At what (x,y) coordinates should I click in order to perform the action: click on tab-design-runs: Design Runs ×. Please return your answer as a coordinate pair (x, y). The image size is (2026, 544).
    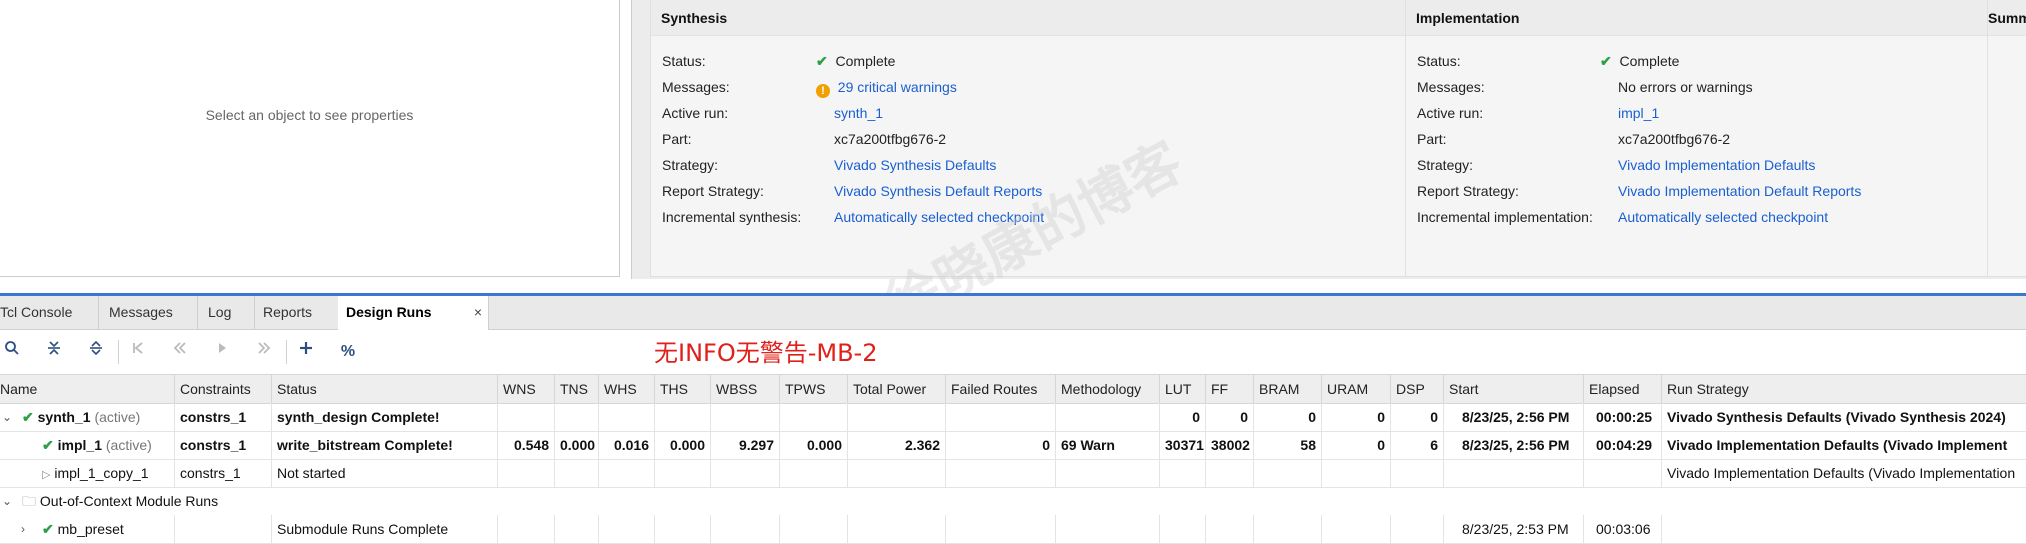
    Looking at the image, I should click on (413, 313).